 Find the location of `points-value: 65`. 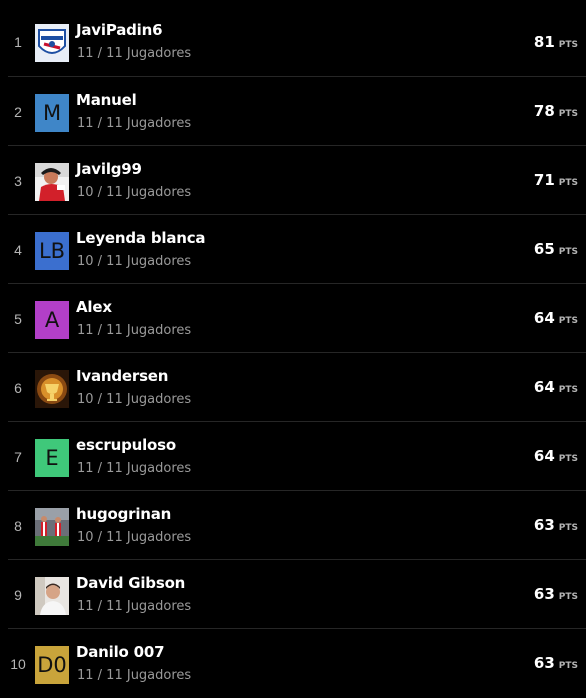

points-value: 65 is located at coordinates (544, 249).